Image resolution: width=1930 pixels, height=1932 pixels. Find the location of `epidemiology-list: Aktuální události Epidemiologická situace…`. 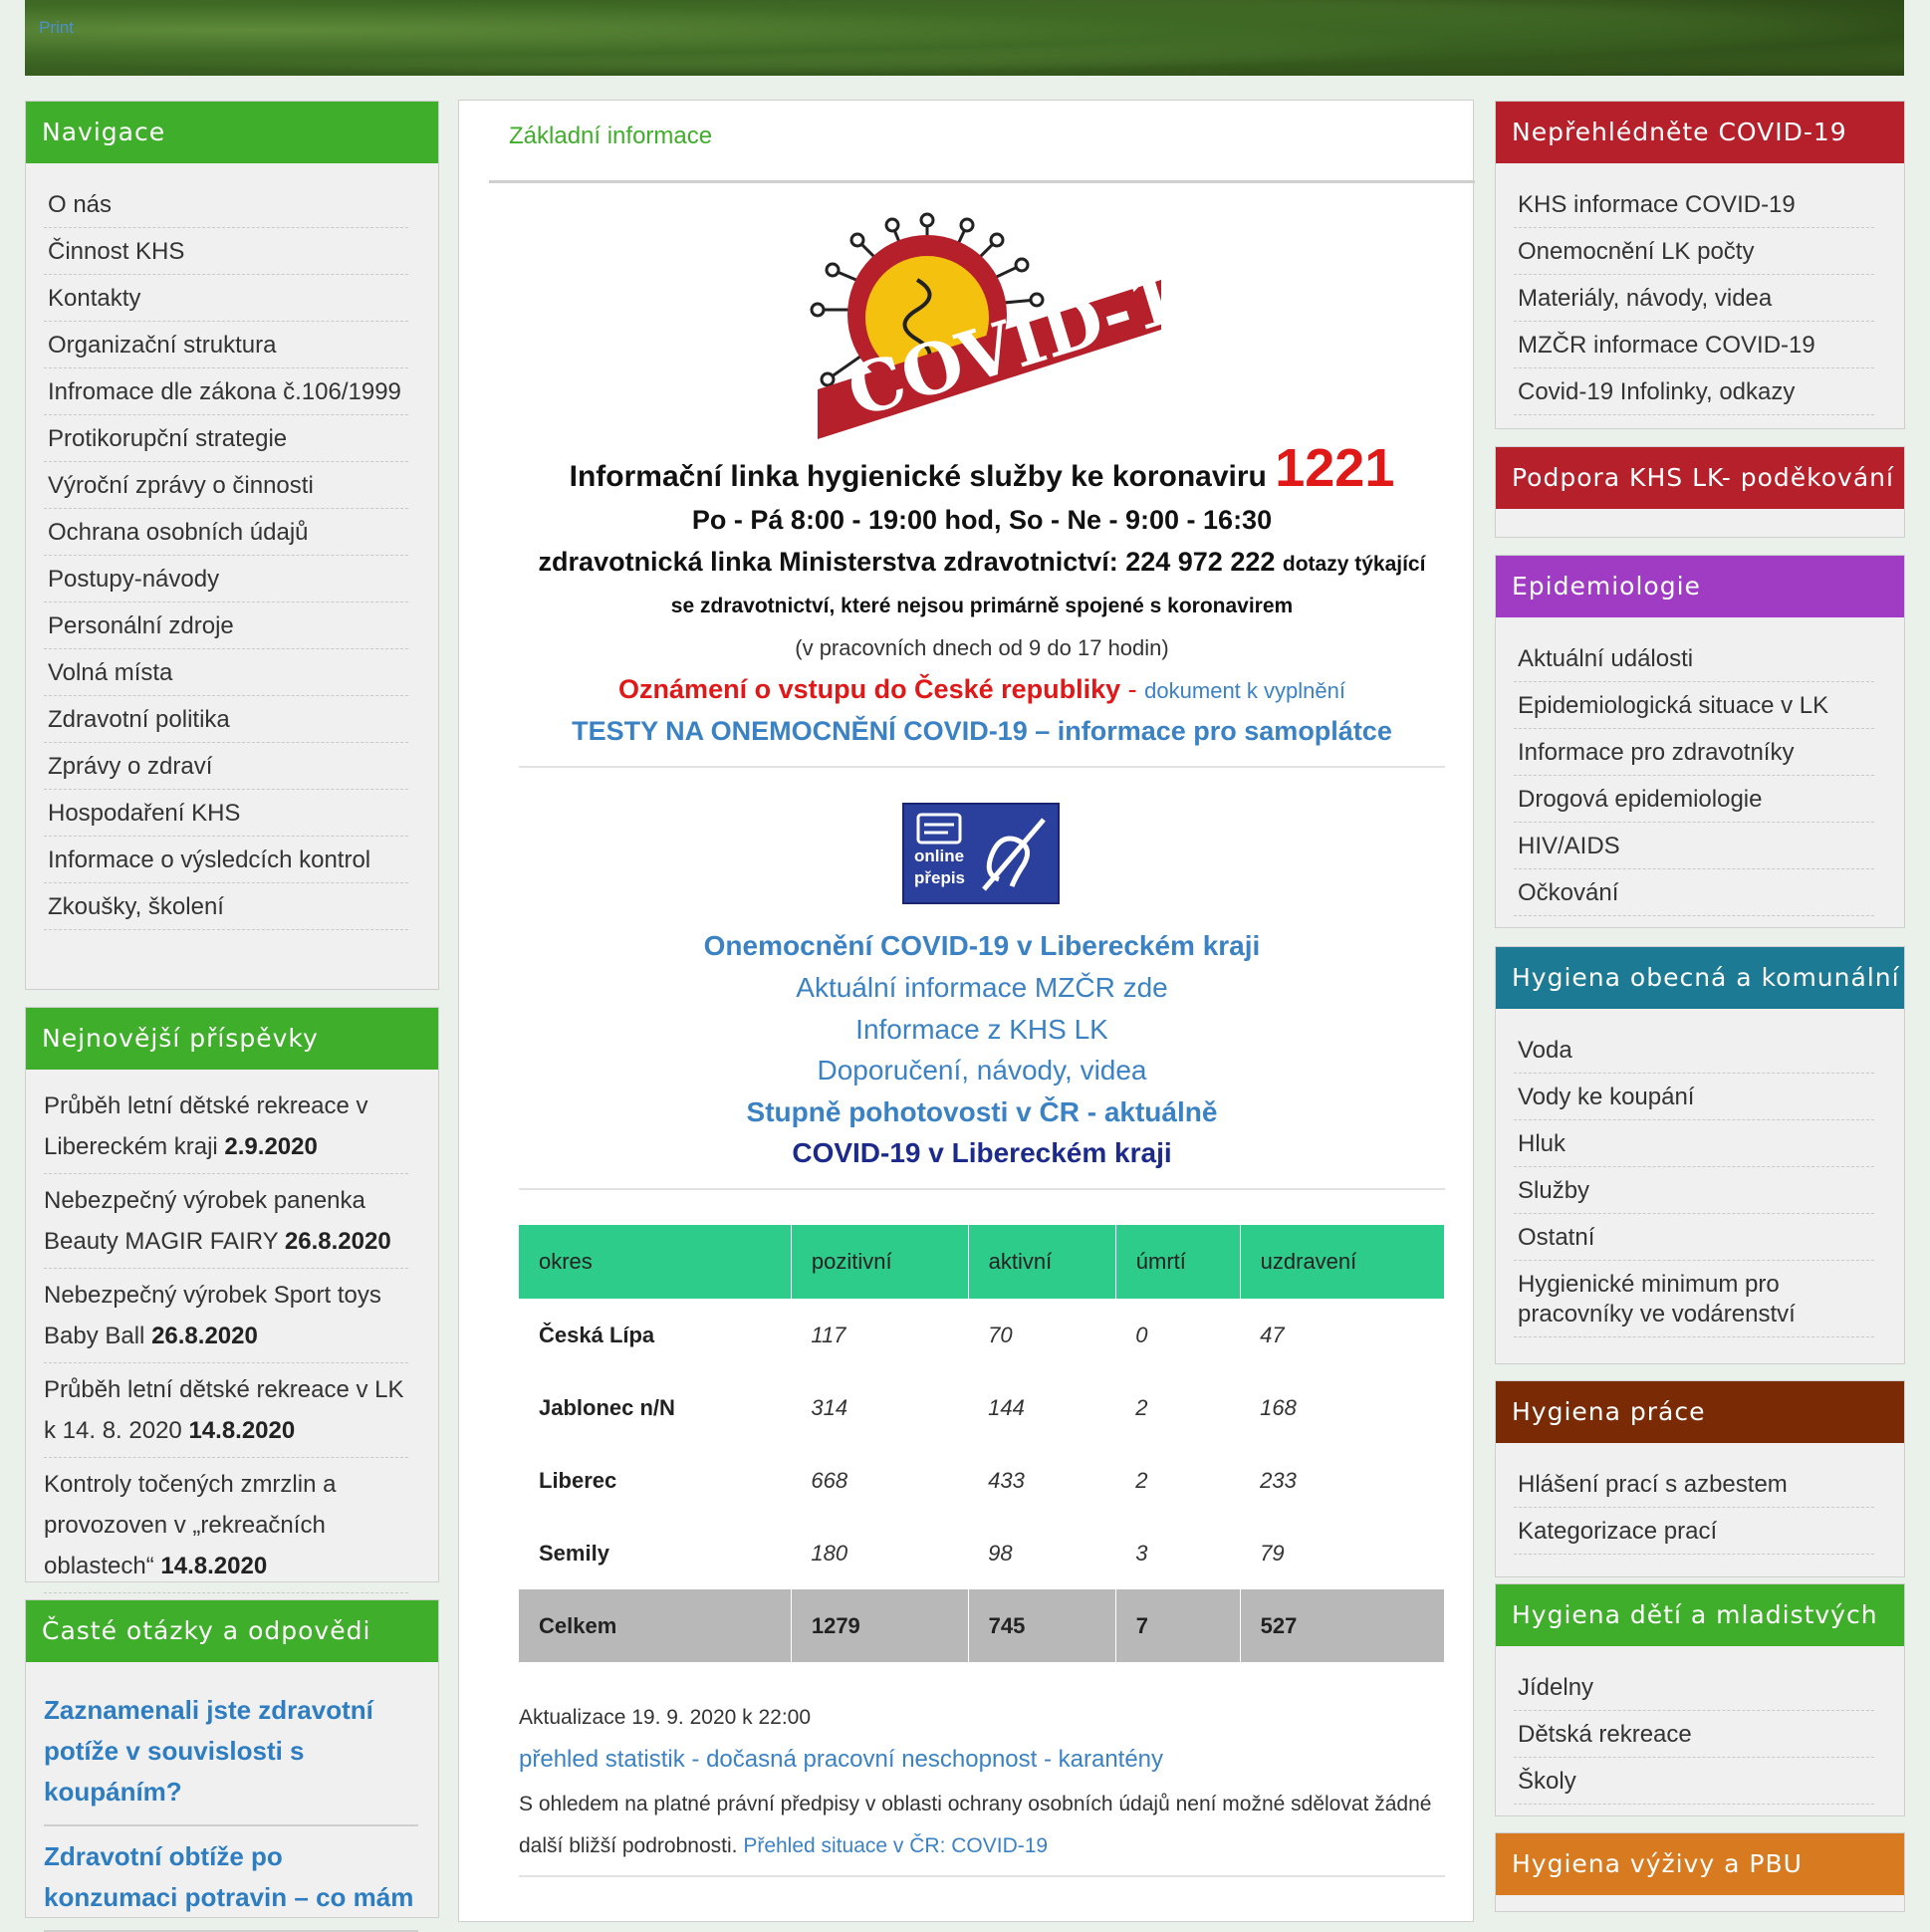

epidemiology-list: Aktuální události Epidemiologická situace… is located at coordinates (1700, 771).